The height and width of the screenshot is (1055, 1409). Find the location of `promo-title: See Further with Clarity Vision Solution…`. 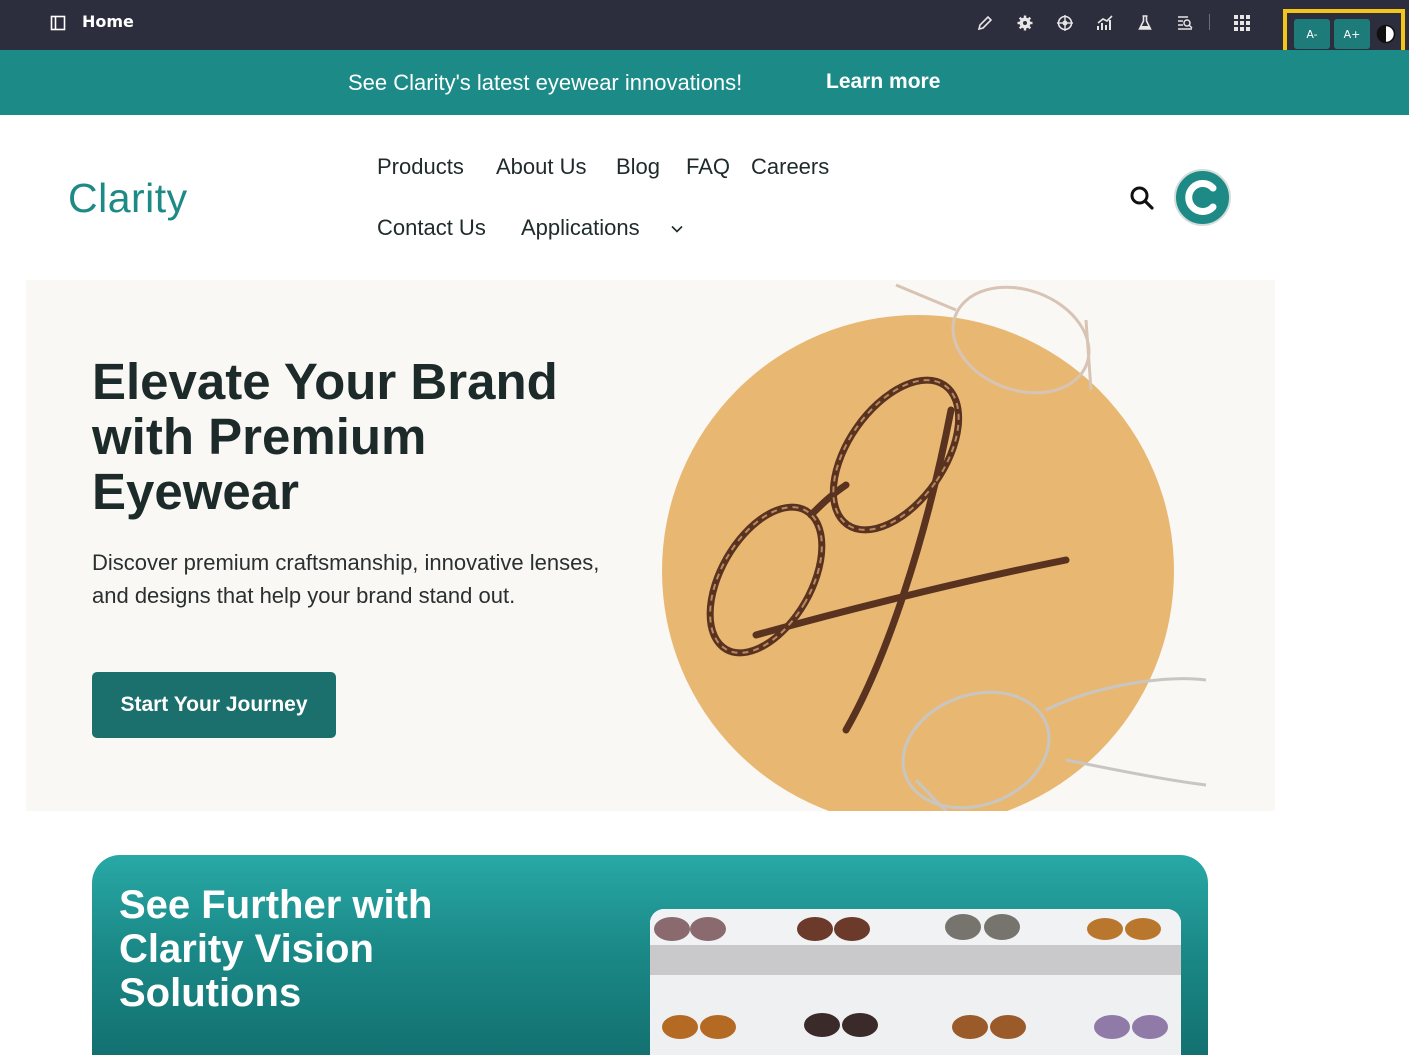

promo-title: See Further with Clarity Vision Solution… is located at coordinates (276, 949).